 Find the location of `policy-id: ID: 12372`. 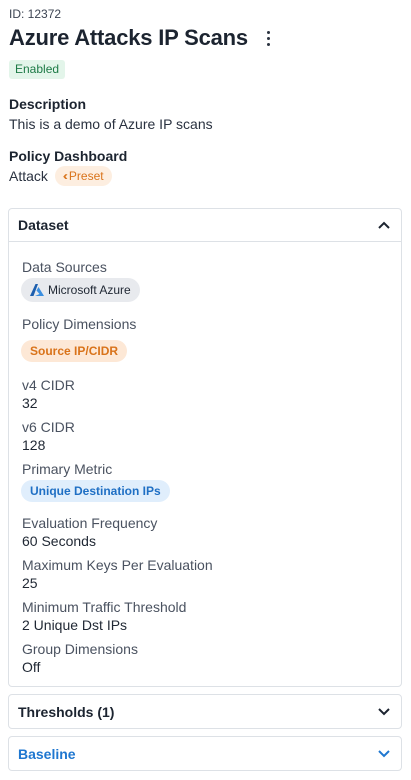

policy-id: ID: 12372 is located at coordinates (35, 14).